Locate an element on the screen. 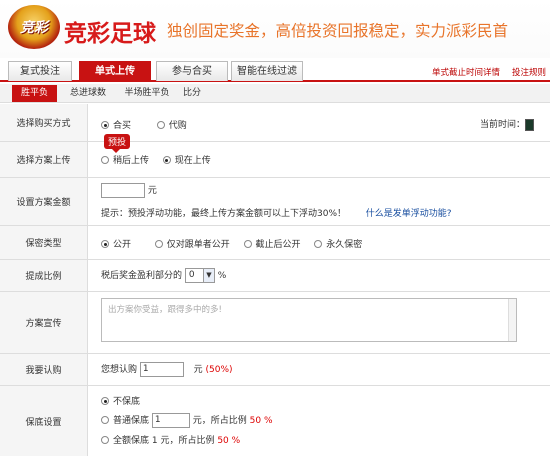 This screenshot has height=456, width=550. current-time: 当前时间： is located at coordinates (507, 124).